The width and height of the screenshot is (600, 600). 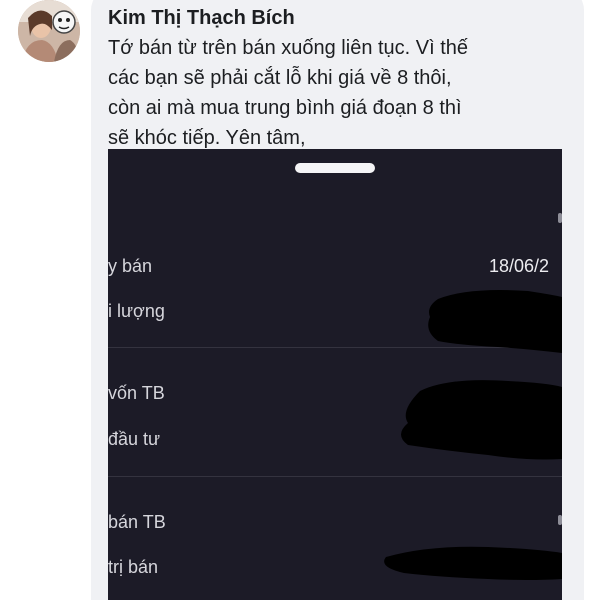 What do you see at coordinates (481, 420) in the screenshot?
I see `redaction-scribble-avg-cost` at bounding box center [481, 420].